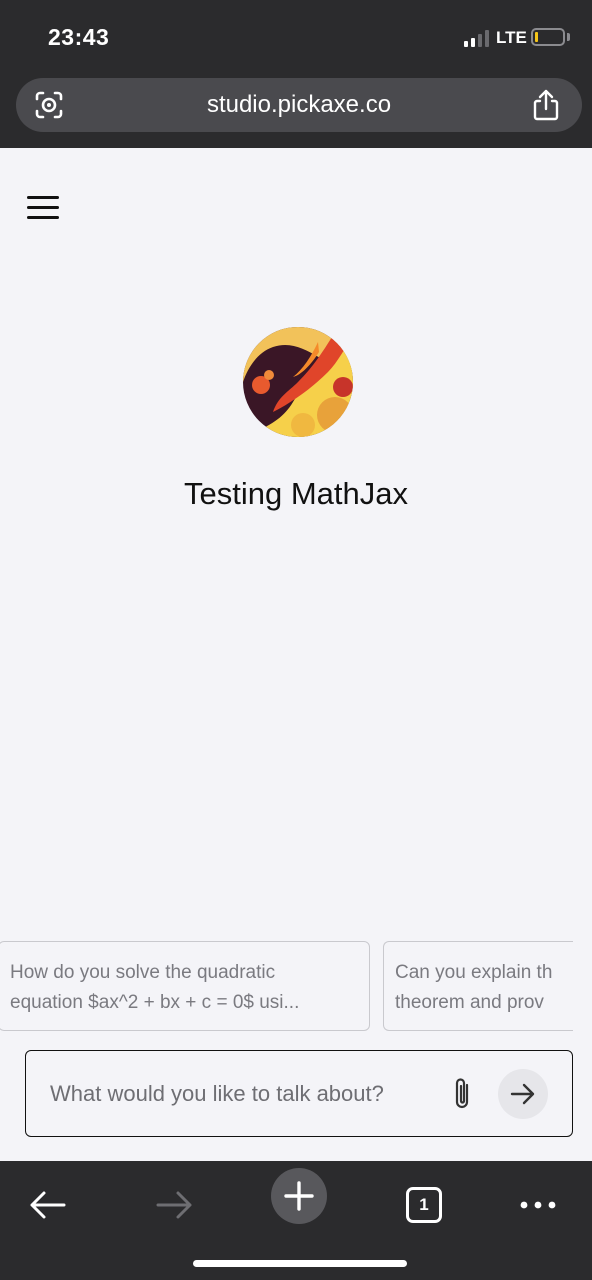 The width and height of the screenshot is (592, 1280). Describe the element at coordinates (478, 38) in the screenshot. I see `signal-icon` at that location.